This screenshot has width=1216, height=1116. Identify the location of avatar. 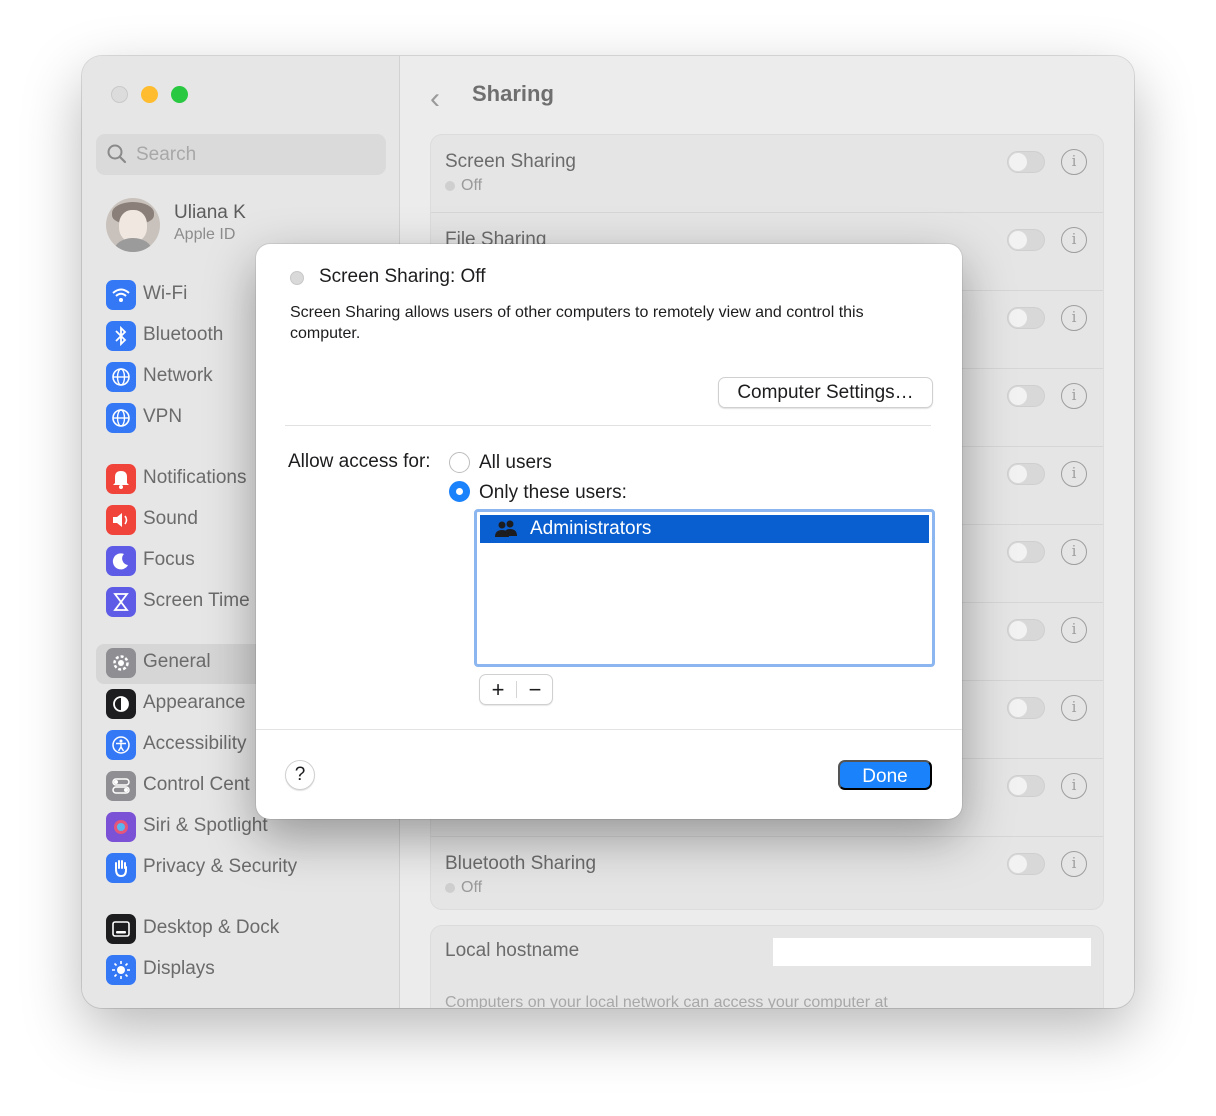
(133, 225).